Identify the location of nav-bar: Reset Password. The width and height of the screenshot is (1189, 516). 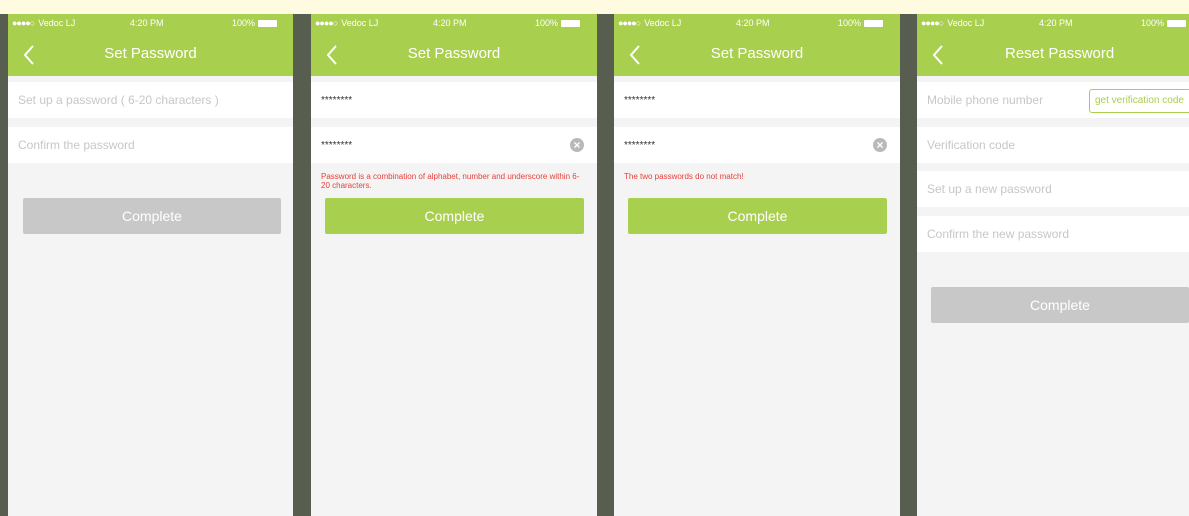
(1053, 55).